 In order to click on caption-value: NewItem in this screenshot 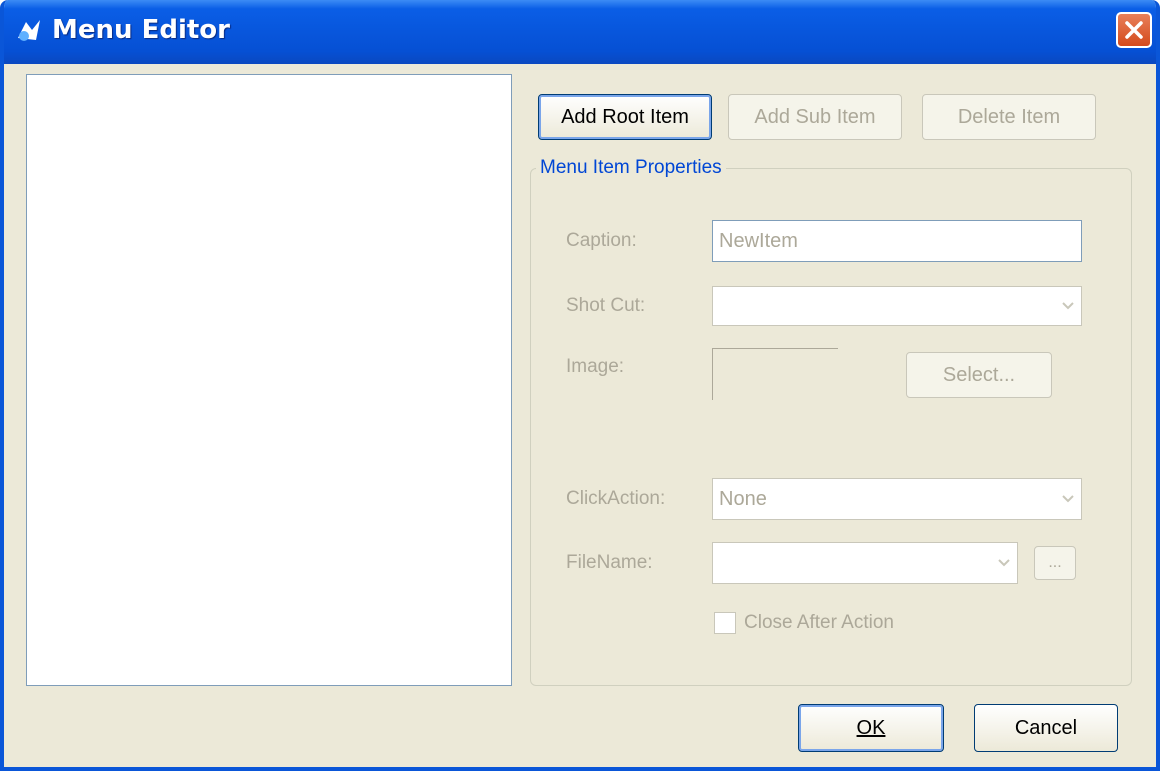, I will do `click(758, 240)`.